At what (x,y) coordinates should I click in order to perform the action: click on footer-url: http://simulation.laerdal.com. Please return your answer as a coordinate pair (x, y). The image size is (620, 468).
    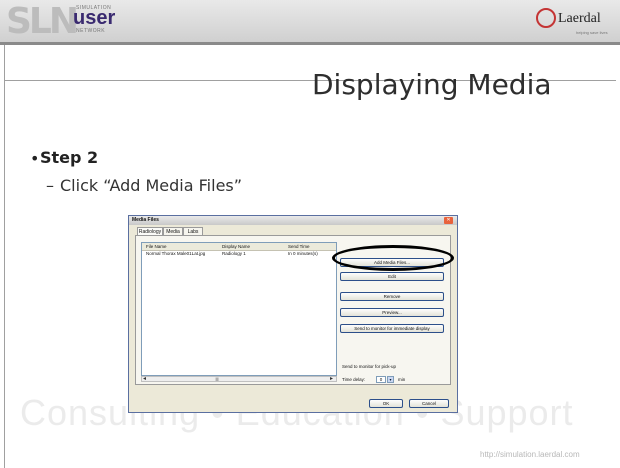
    Looking at the image, I should click on (530, 454).